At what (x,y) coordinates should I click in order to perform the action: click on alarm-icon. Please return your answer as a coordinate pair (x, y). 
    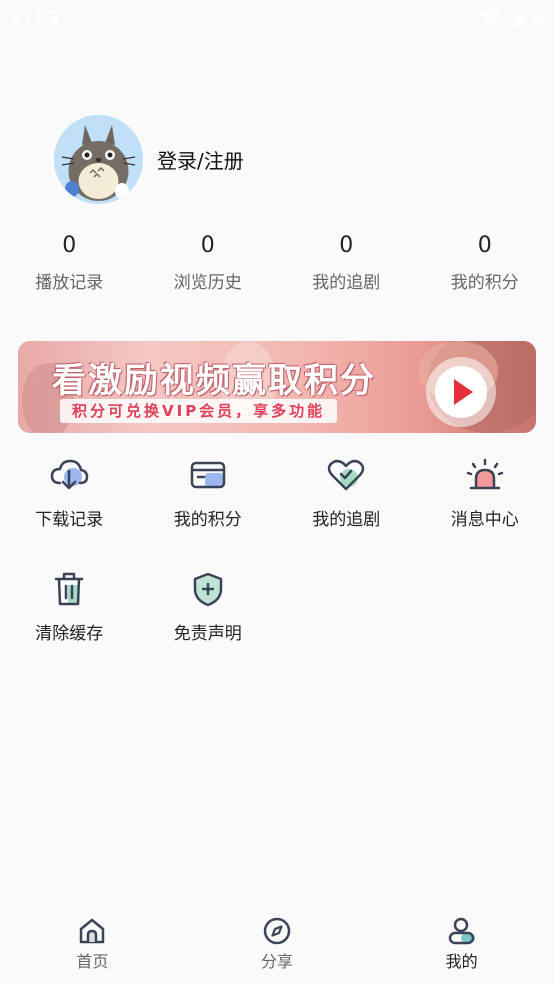
    Looking at the image, I should click on (484, 474).